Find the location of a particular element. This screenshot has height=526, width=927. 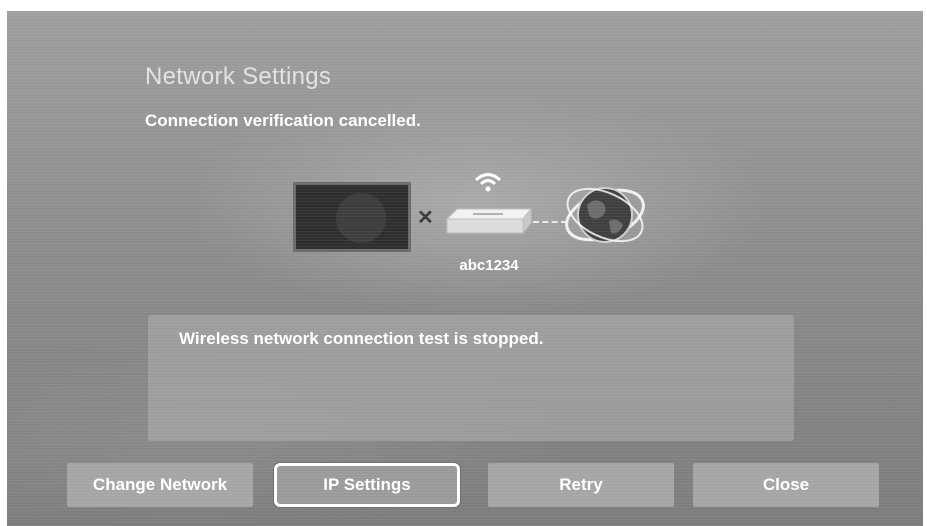

connection-line is located at coordinates (550, 222).